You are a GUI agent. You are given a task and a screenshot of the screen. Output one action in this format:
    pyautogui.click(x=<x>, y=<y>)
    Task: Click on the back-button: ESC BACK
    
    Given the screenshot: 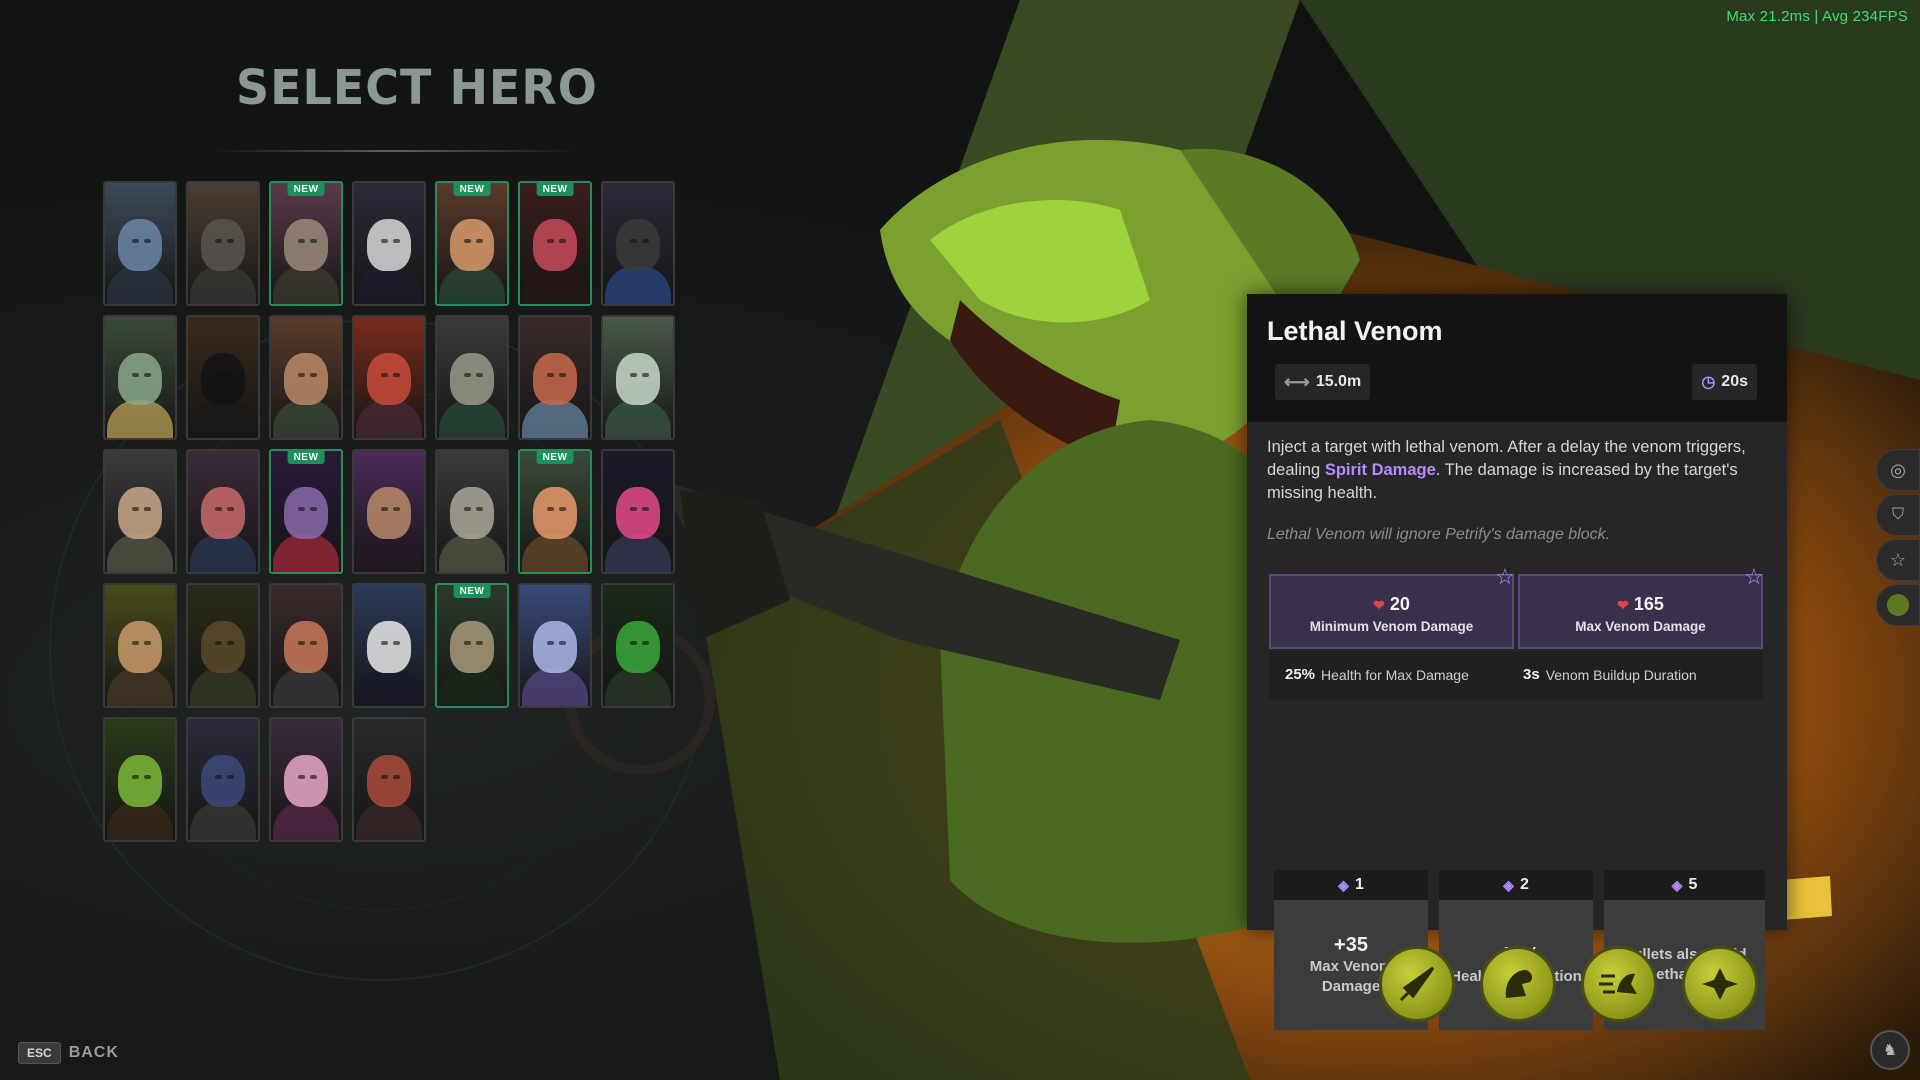 What is the action you would take?
    pyautogui.click(x=68, y=1053)
    